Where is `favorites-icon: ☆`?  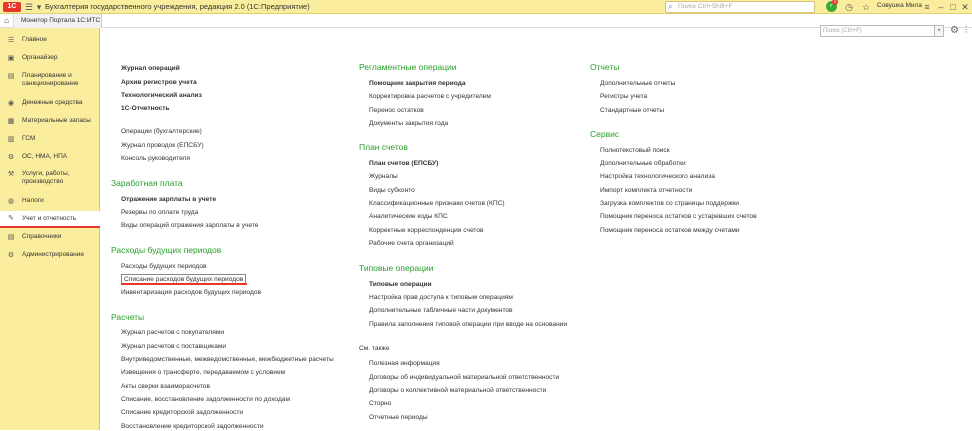
favorites-icon: ☆ is located at coordinates (866, 7).